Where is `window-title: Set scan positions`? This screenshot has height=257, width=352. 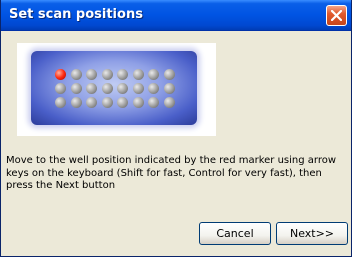 window-title: Set scan positions is located at coordinates (76, 14).